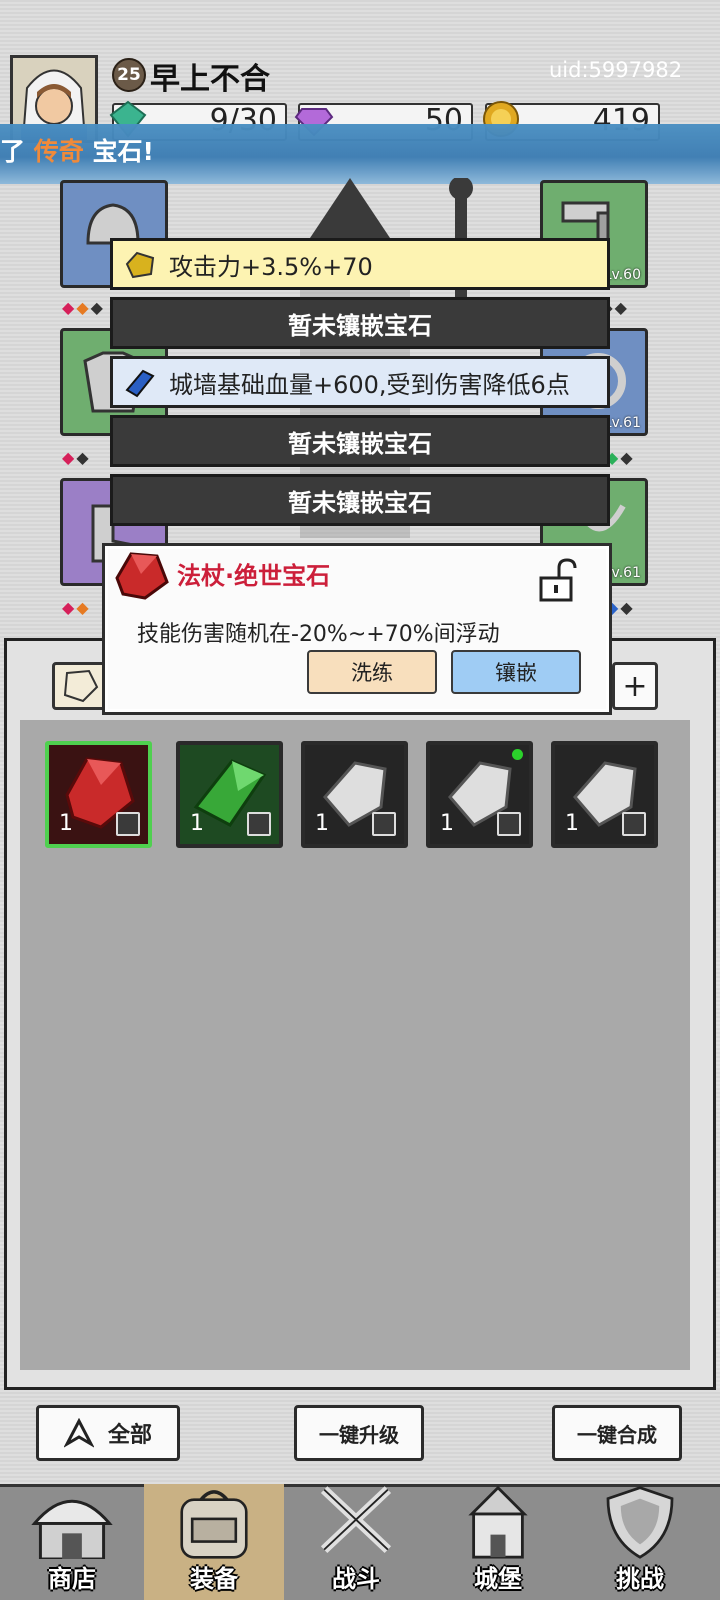  Describe the element at coordinates (509, 824) in the screenshot. I see `helmet-icon` at that location.